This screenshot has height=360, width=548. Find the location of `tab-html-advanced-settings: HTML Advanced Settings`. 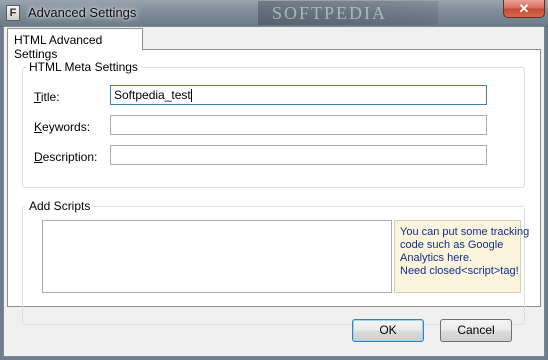

tab-html-advanced-settings: HTML Advanced Settings is located at coordinates (75, 44).